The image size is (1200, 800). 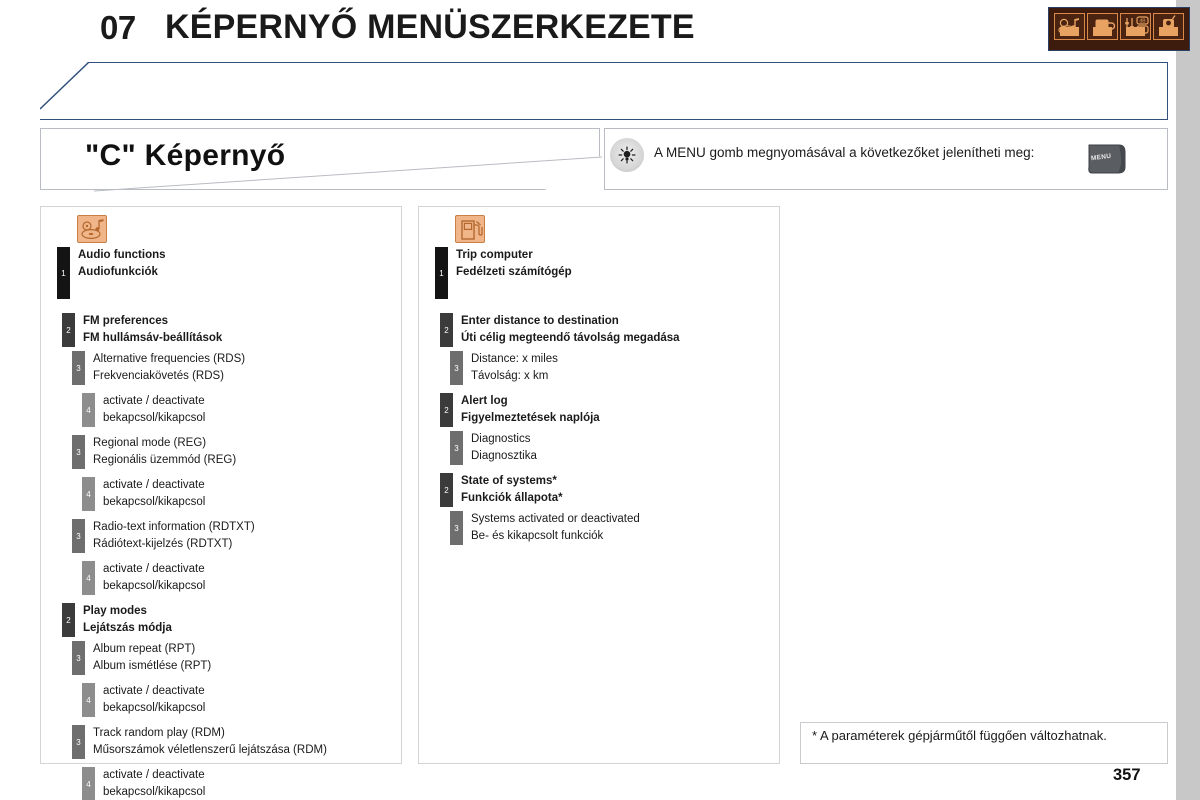 What do you see at coordinates (165, 460) in the screenshot?
I see `menu-label-hu: Regionális üzemmód (REG)` at bounding box center [165, 460].